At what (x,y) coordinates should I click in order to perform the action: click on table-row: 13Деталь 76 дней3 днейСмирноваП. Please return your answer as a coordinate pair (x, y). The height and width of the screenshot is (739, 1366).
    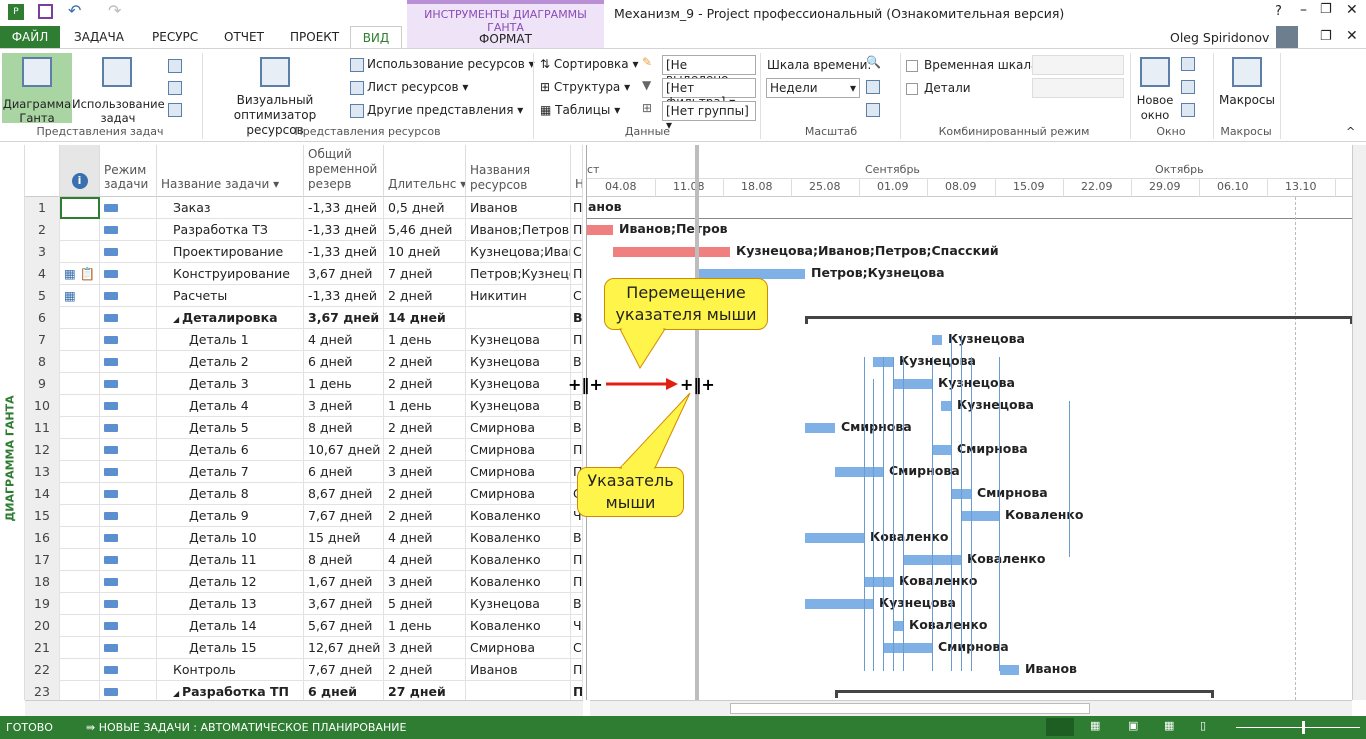
    Looking at the image, I should click on (304, 472).